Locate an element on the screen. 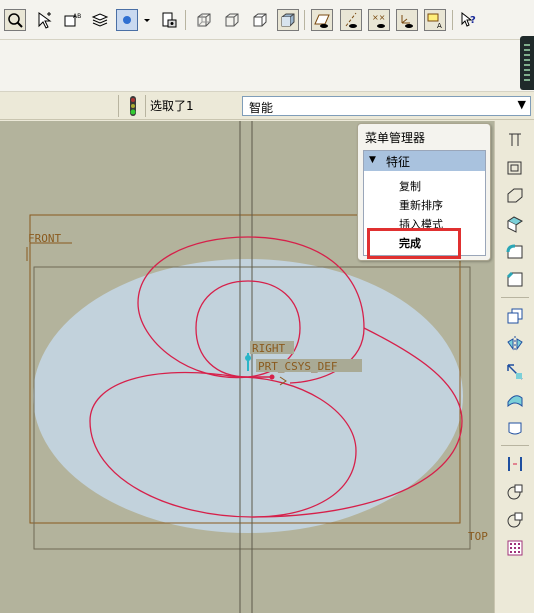  select-pointer-icon is located at coordinates (44, 20).